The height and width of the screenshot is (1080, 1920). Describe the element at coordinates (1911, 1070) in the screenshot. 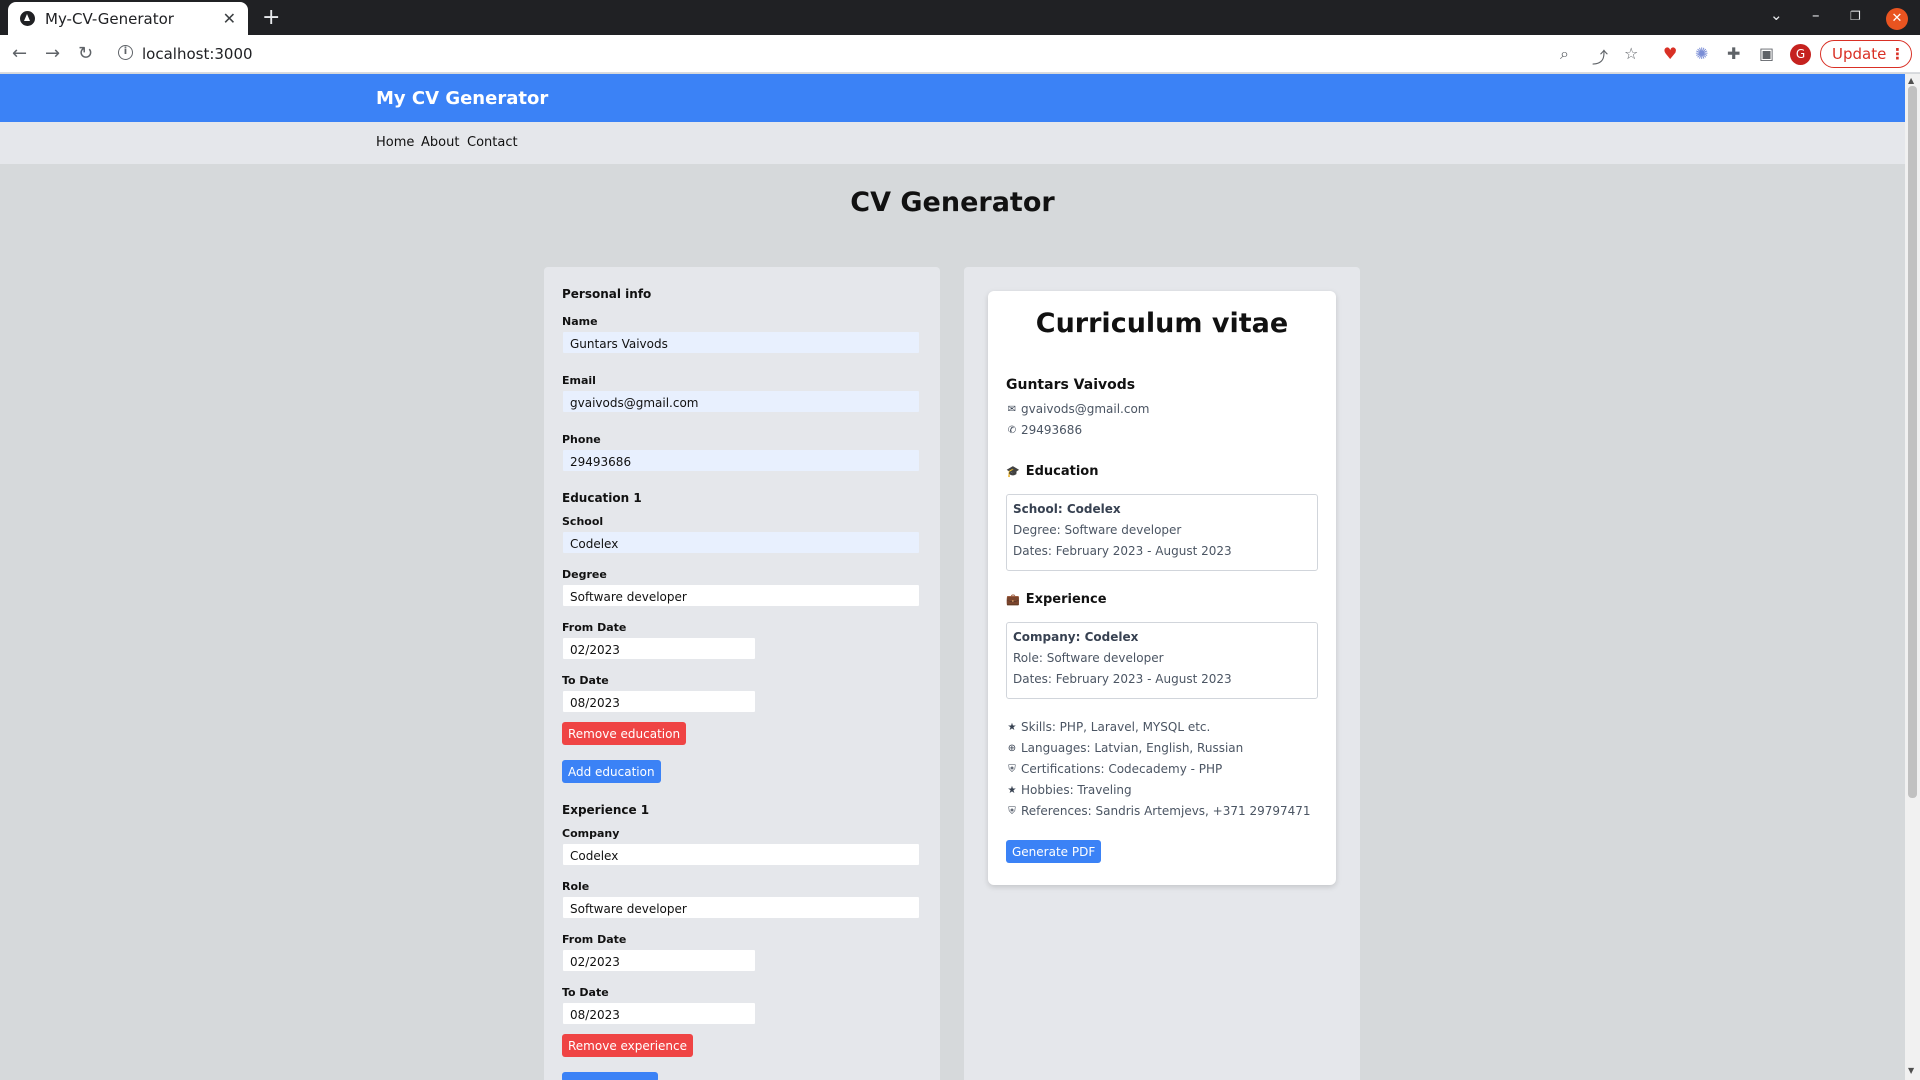

I see `scroll-down-arrow-icon: ▼` at that location.